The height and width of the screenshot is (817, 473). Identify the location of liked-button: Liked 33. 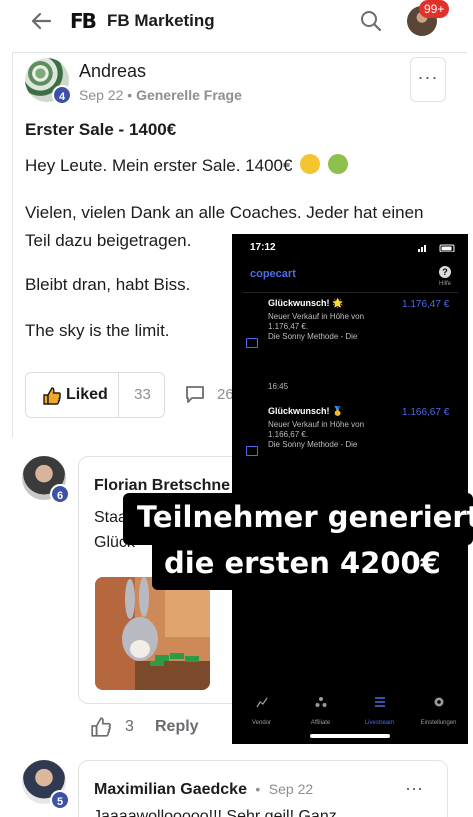
(95, 395).